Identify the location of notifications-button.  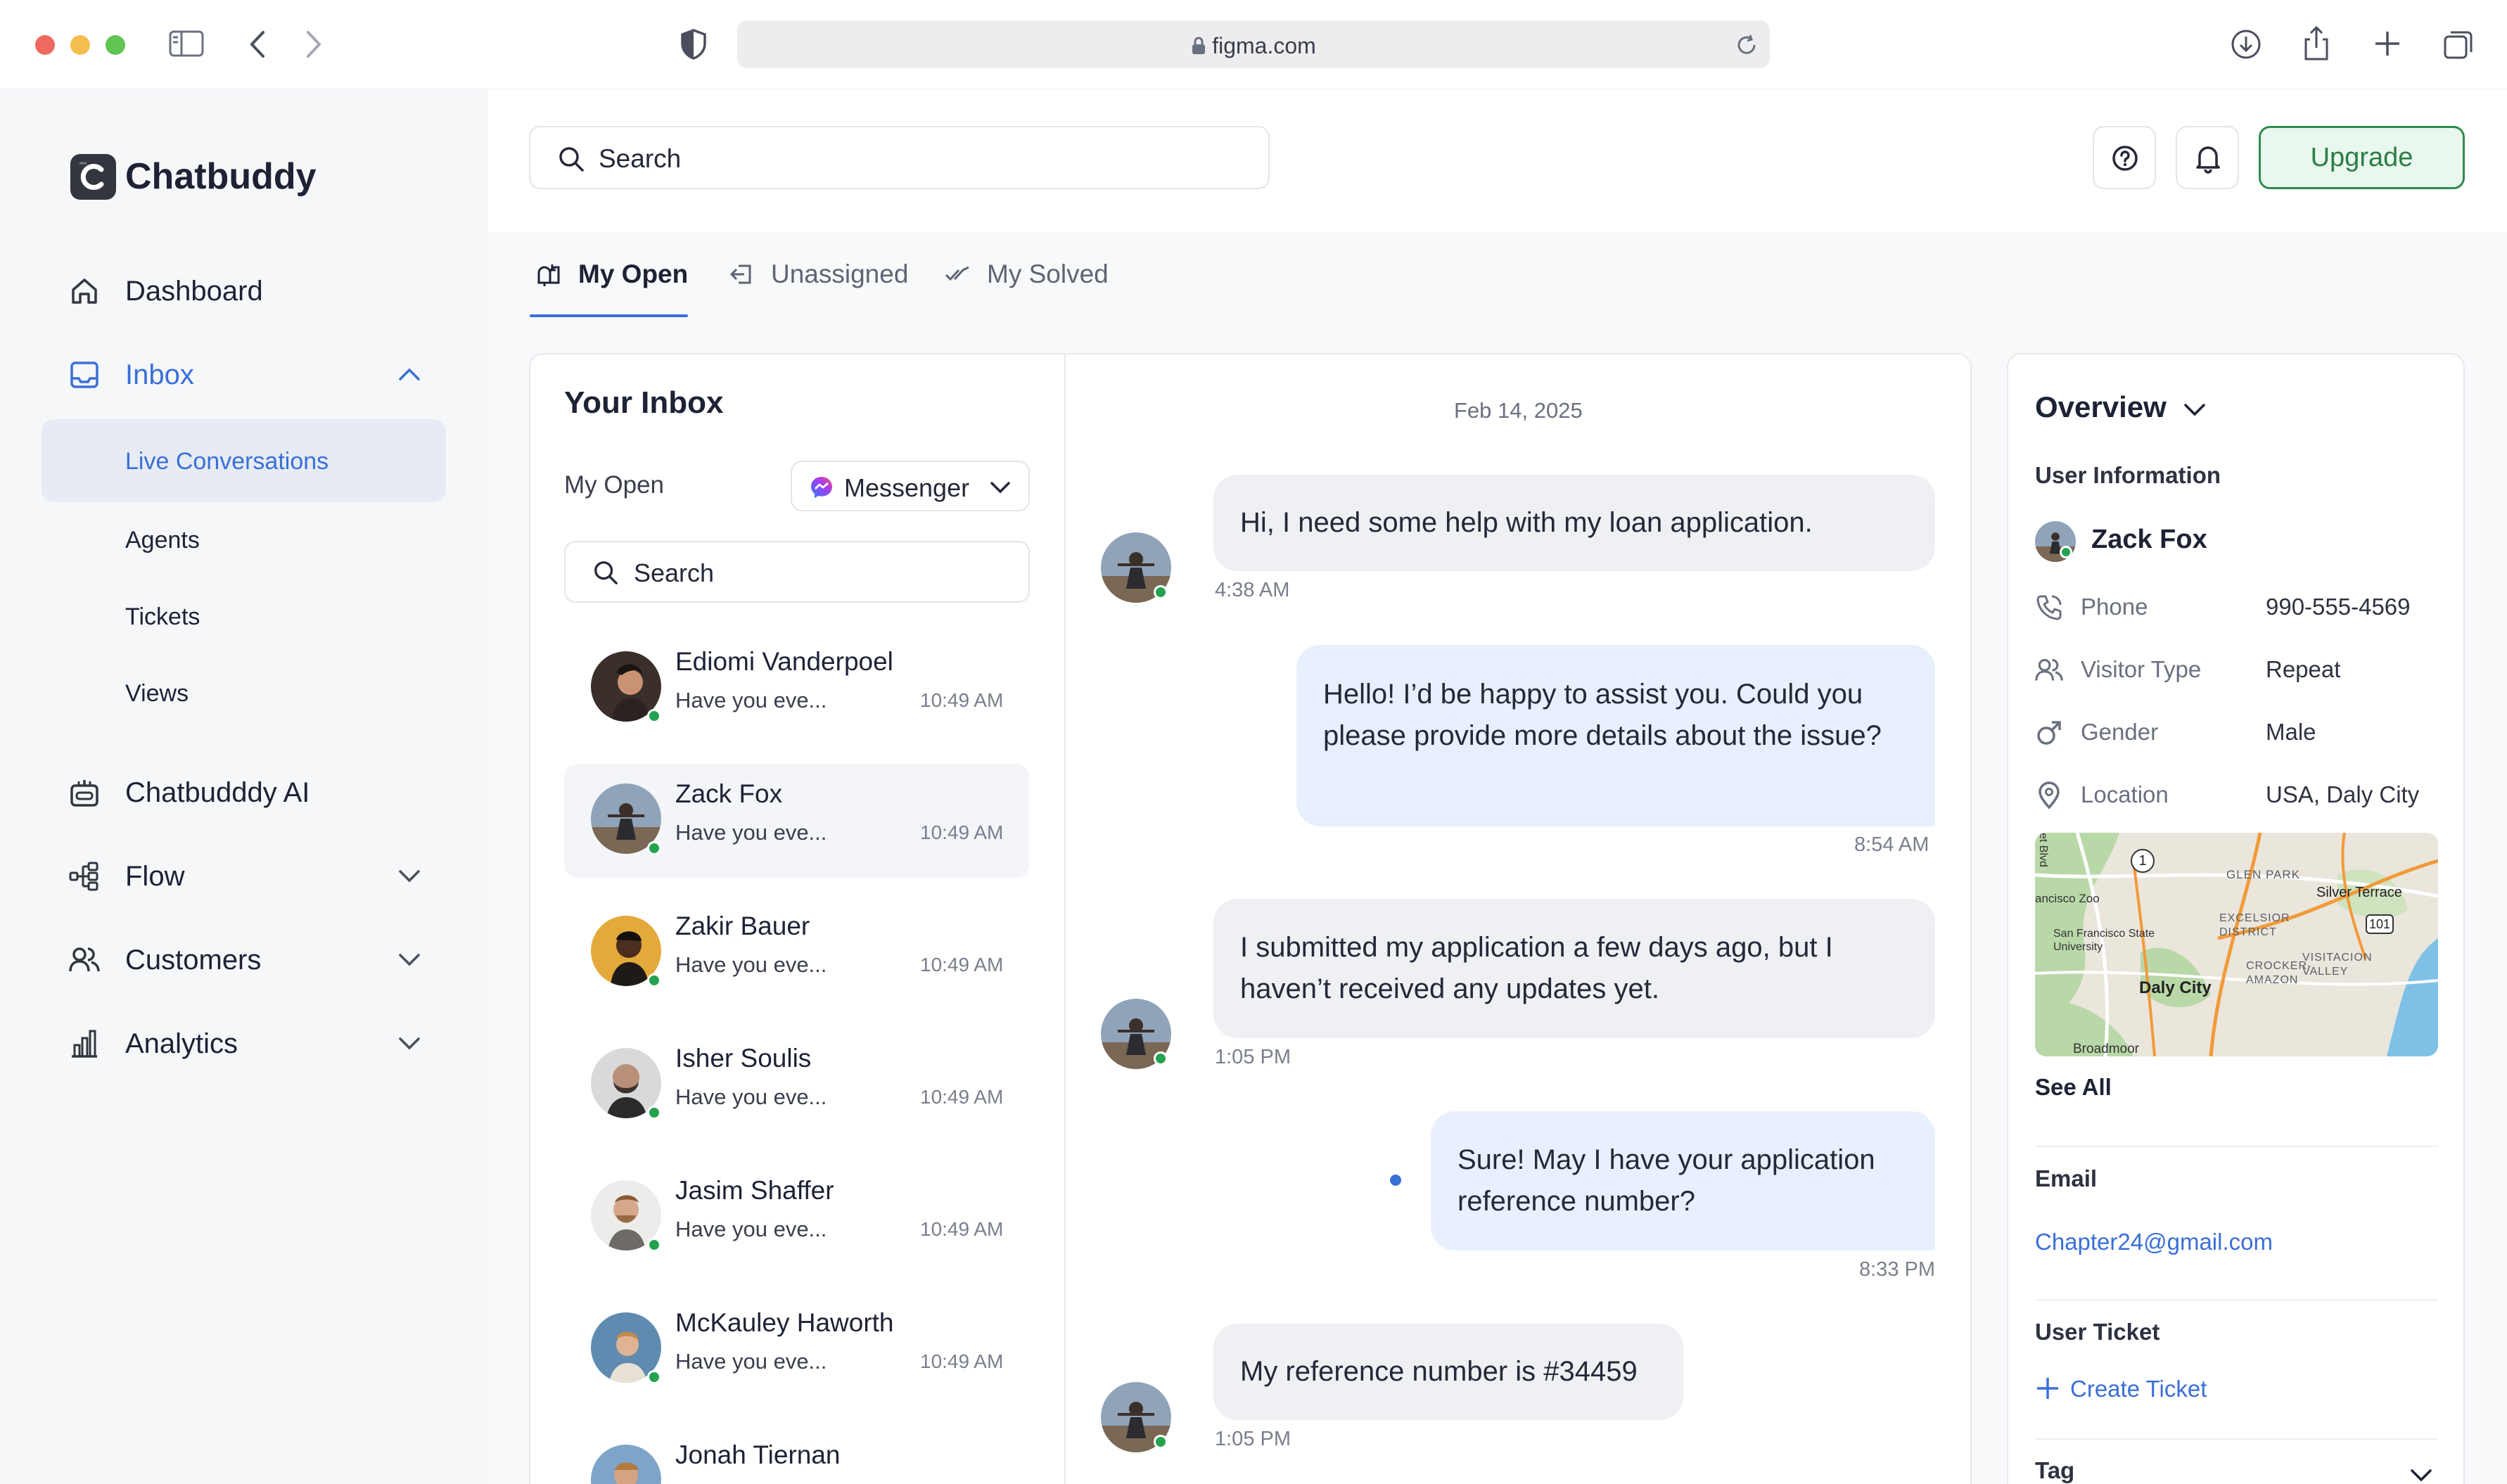
(2207, 158).